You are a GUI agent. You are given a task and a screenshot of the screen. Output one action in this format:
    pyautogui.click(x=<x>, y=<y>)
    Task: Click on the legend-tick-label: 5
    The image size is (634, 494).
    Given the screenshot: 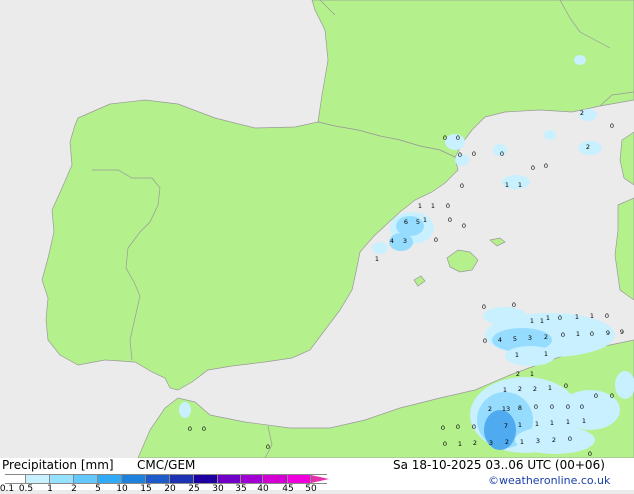 What is the action you would take?
    pyautogui.click(x=98, y=489)
    